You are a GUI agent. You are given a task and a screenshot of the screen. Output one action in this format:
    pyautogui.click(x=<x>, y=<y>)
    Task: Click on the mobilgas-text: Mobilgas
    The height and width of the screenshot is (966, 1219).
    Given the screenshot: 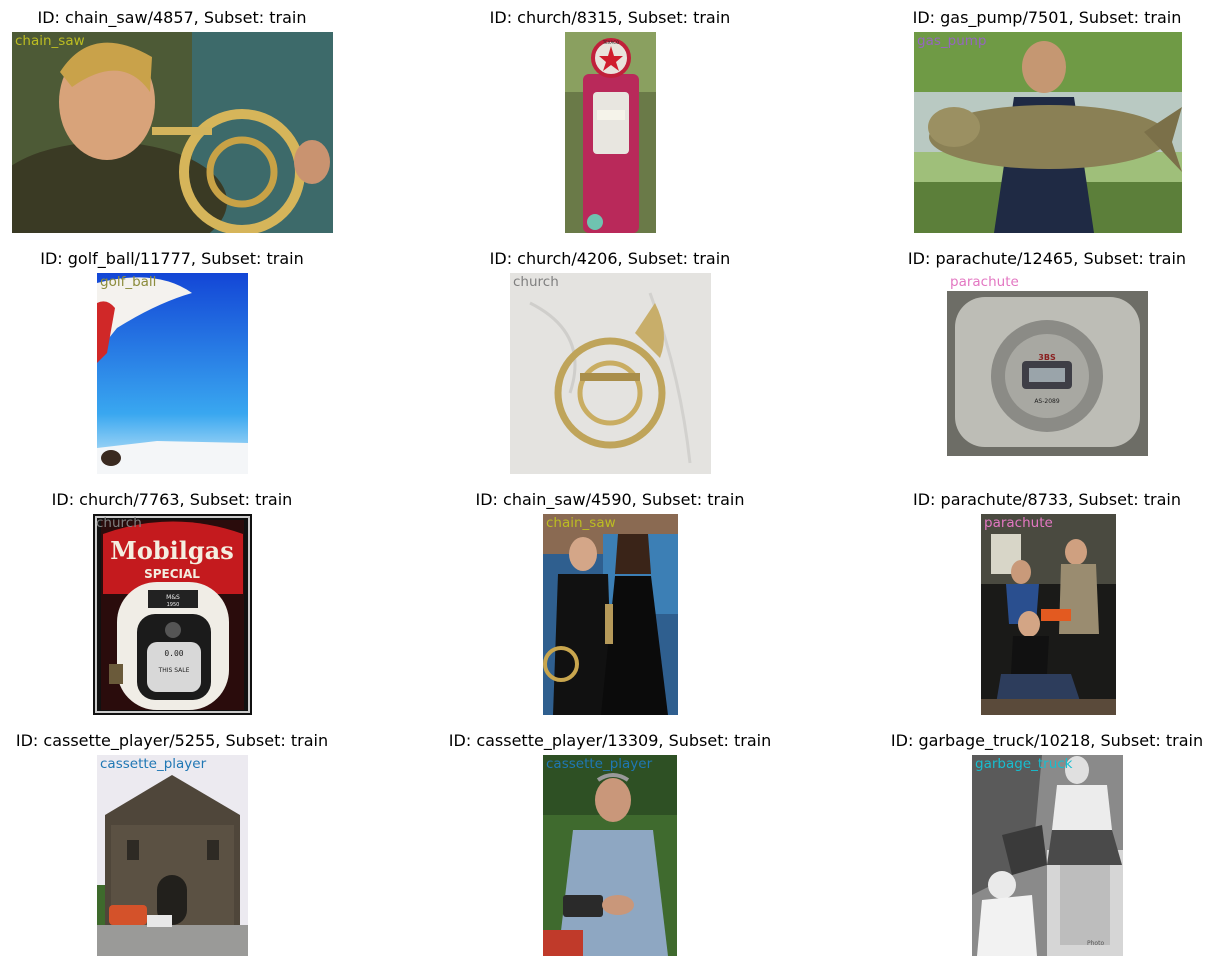 What is the action you would take?
    pyautogui.click(x=171, y=550)
    